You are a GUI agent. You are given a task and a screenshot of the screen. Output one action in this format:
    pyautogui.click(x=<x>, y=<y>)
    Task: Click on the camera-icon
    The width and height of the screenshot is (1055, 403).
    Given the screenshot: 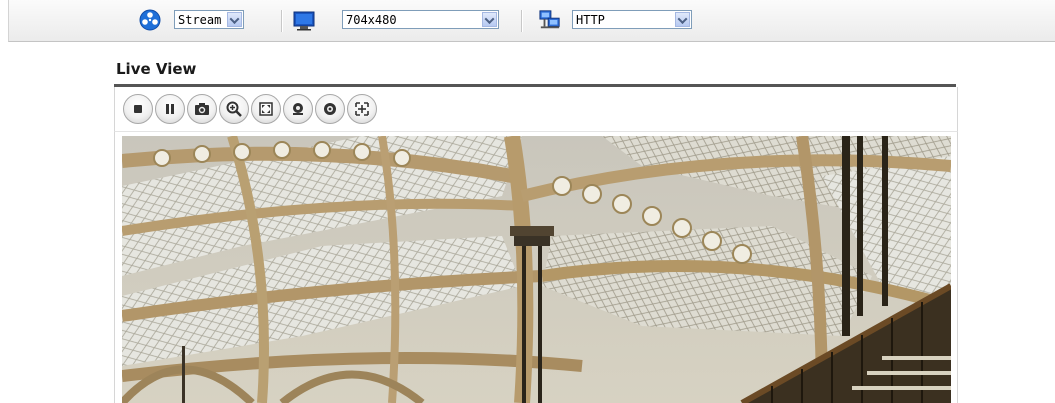 What is the action you would take?
    pyautogui.click(x=202, y=109)
    